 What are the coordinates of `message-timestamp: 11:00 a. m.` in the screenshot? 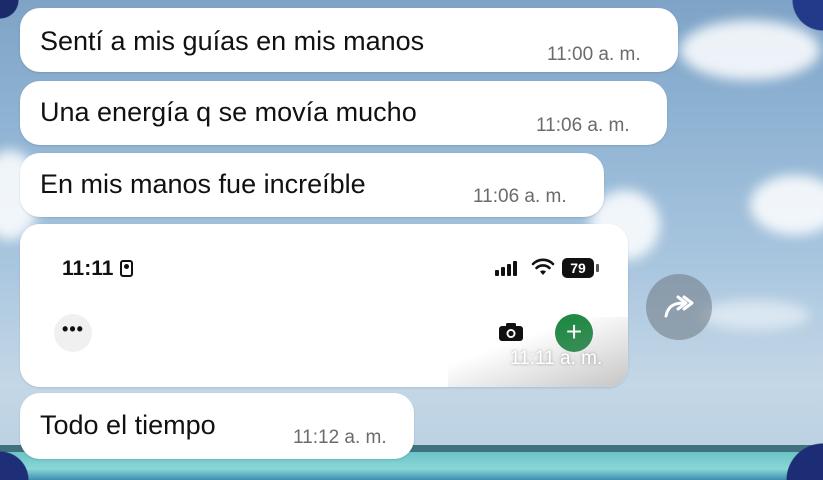 It's located at (594, 54).